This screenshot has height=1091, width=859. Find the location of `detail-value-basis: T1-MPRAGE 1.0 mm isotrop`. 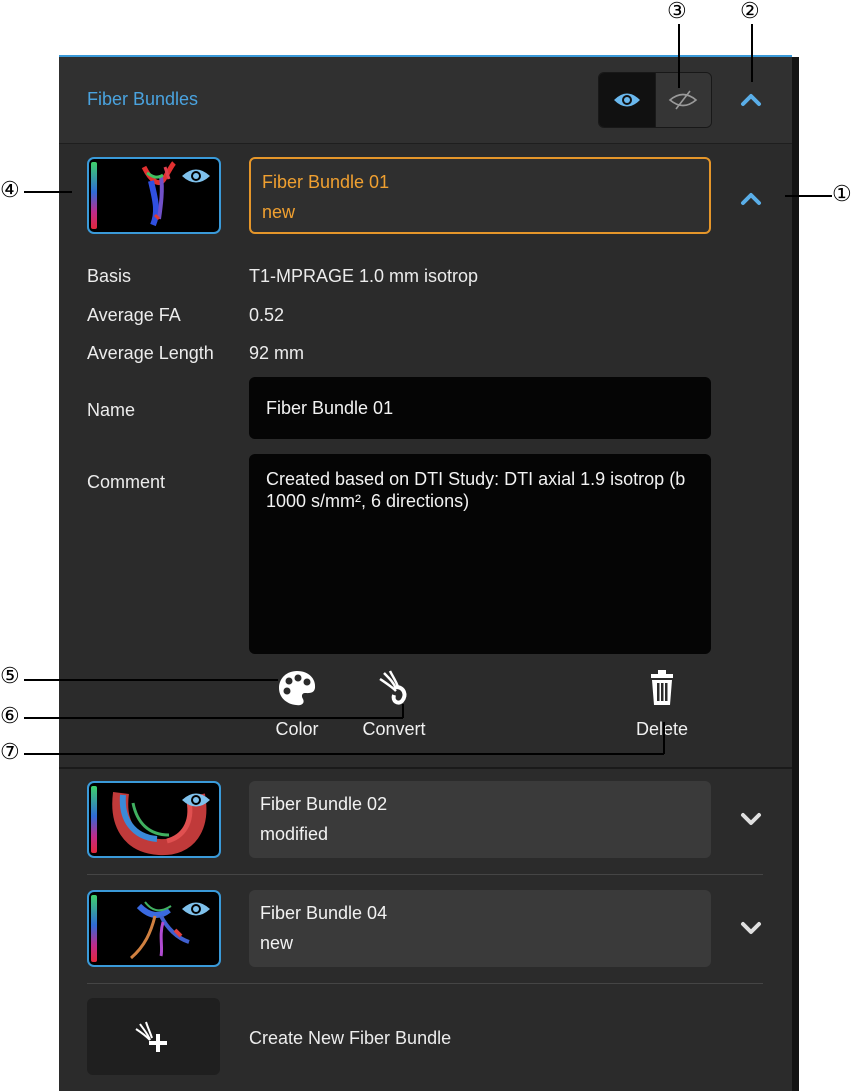

detail-value-basis: T1-MPRAGE 1.0 mm isotrop is located at coordinates (364, 276).